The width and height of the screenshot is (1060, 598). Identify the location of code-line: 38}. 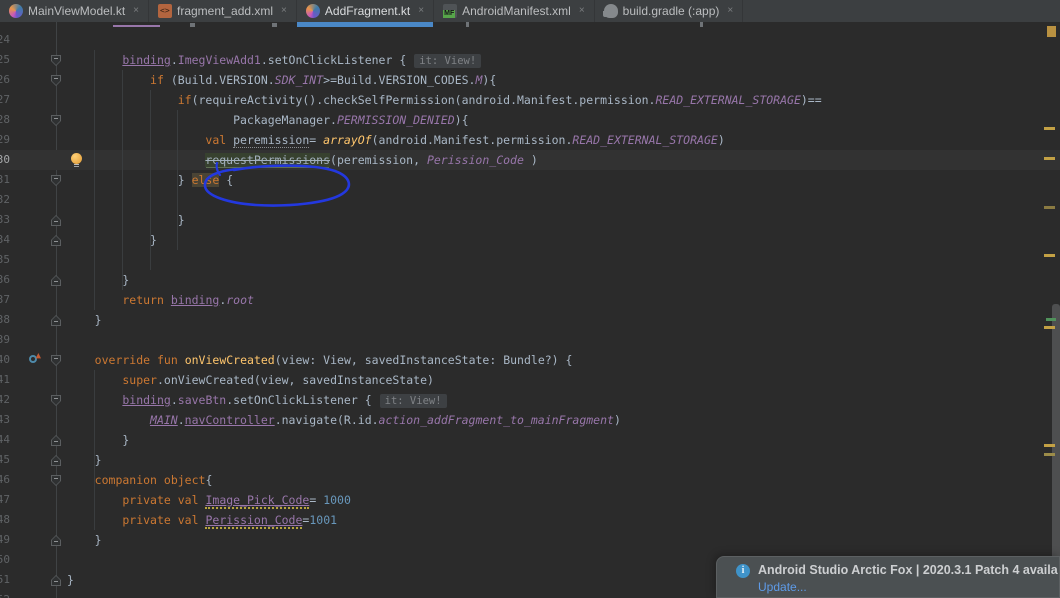
(530, 320).